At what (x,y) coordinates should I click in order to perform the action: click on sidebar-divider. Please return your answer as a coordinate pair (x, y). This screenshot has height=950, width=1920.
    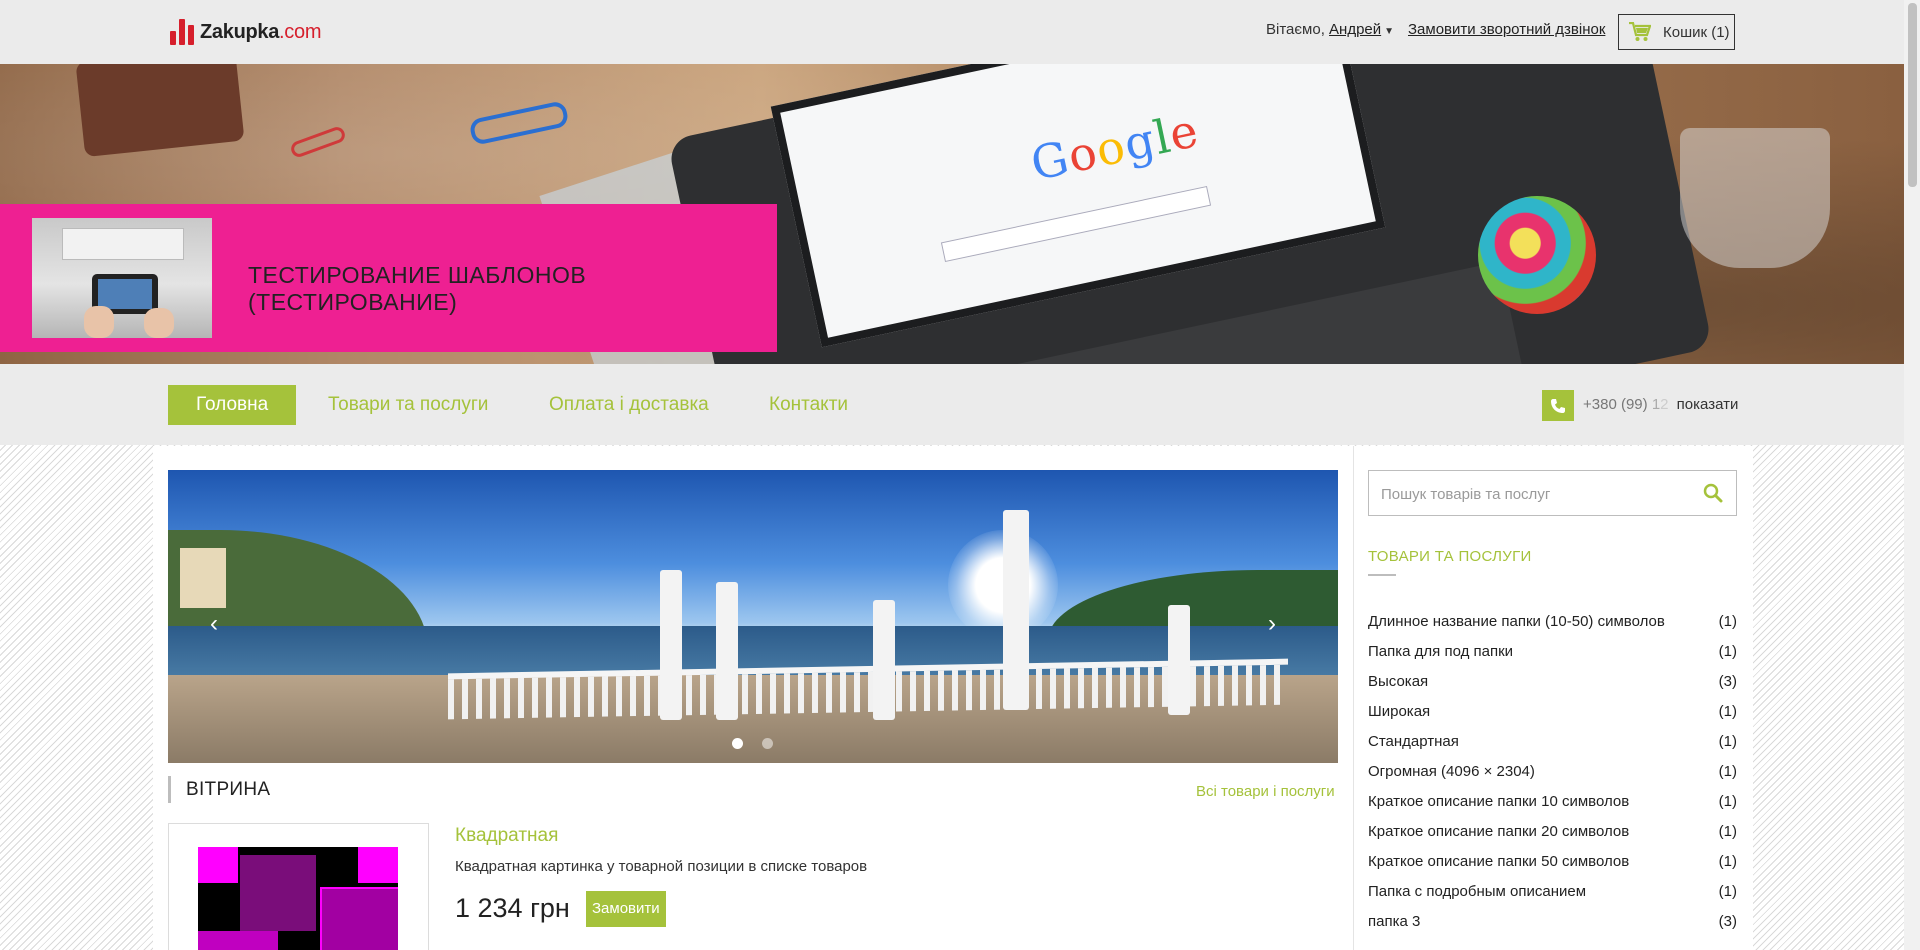
    Looking at the image, I should click on (1353, 698).